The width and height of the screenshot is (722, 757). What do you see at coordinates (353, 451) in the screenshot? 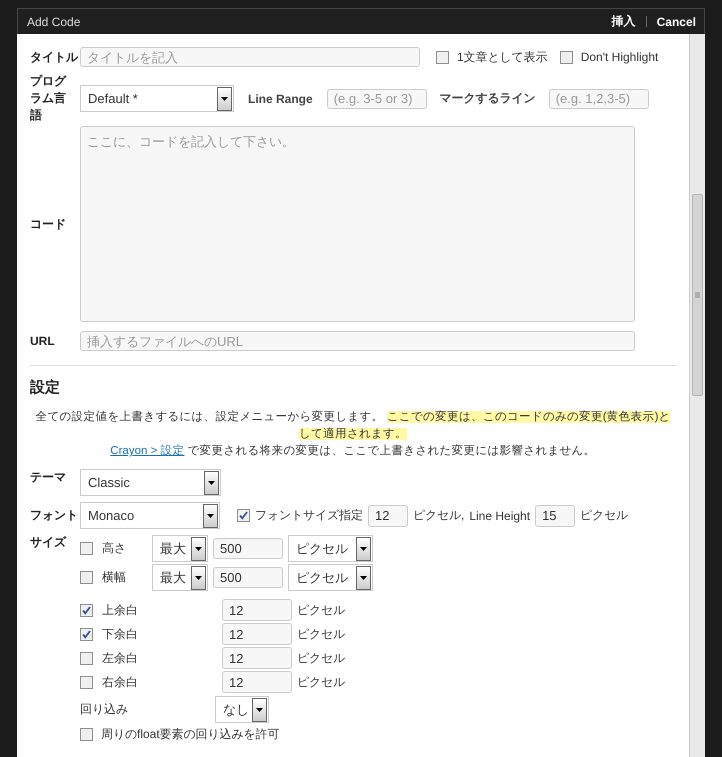
I see `override-note: Crayon > 設定 で変更される将来の変更は、ここで上書きされた変更には影響されません。` at bounding box center [353, 451].